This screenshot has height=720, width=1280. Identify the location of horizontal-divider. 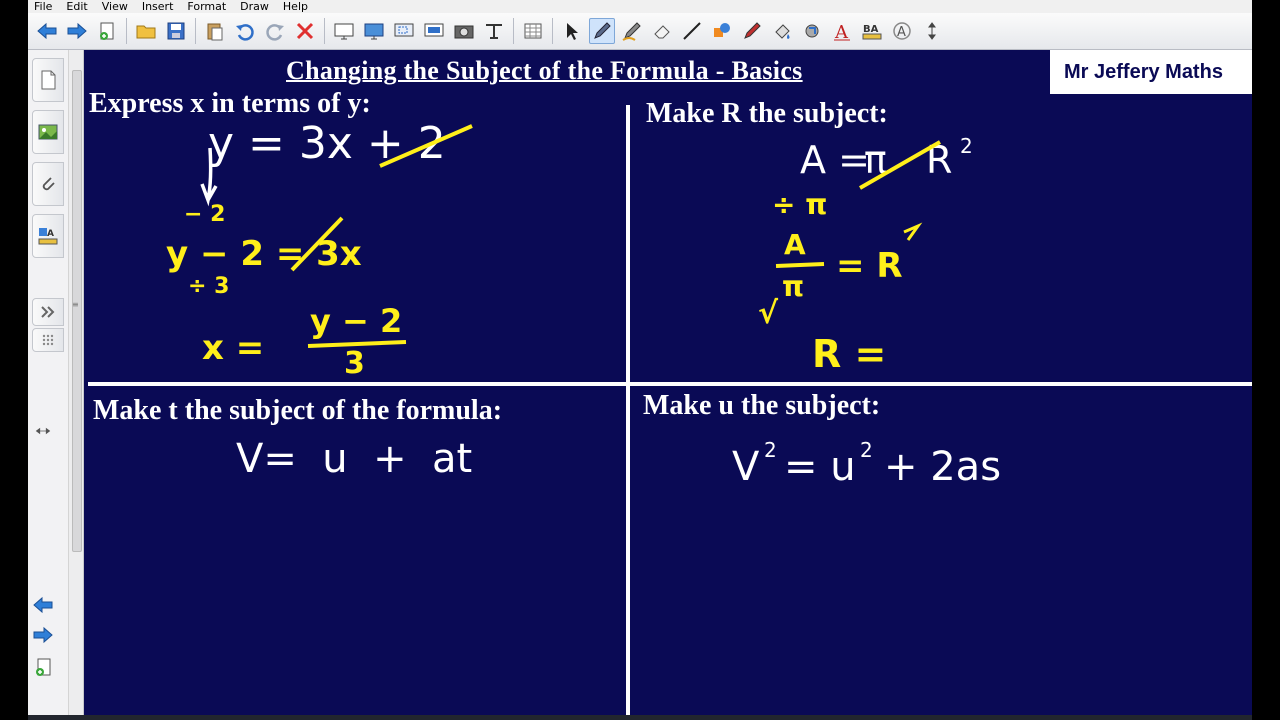
(670, 384).